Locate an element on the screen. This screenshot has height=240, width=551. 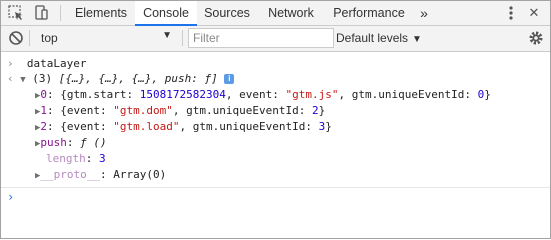
entry-key: gtm.start is located at coordinates (96, 94).